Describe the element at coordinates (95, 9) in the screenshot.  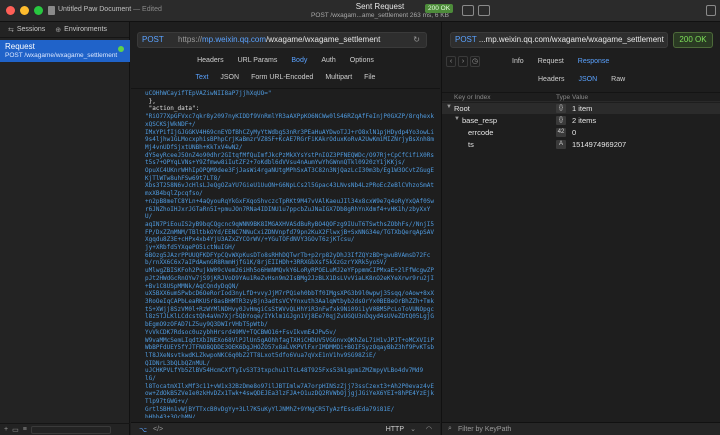
I see `document-title-text: Untitled Paw Document` at that location.